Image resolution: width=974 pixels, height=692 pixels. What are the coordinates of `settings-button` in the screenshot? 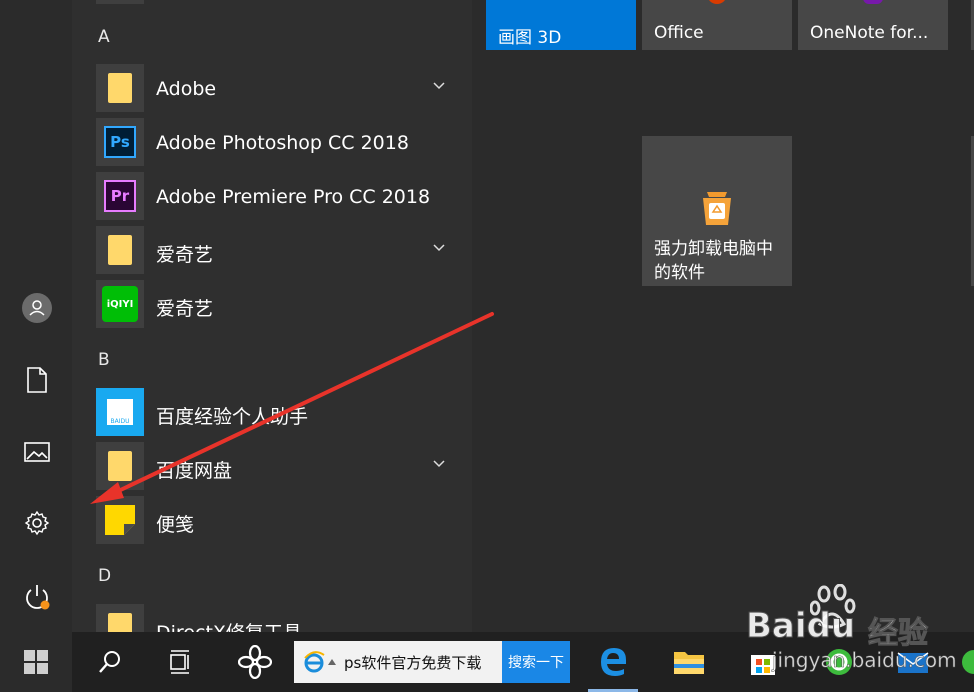 It's located at (37, 523).